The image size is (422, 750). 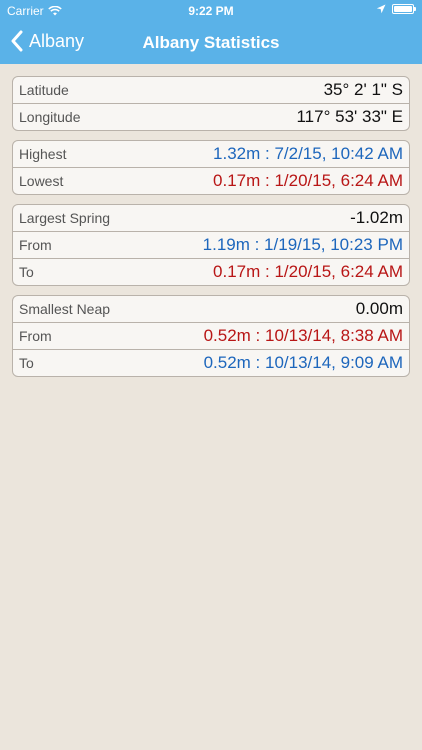 What do you see at coordinates (211, 218) in the screenshot?
I see `largest-spring-row: Largest Spring -1.02m` at bounding box center [211, 218].